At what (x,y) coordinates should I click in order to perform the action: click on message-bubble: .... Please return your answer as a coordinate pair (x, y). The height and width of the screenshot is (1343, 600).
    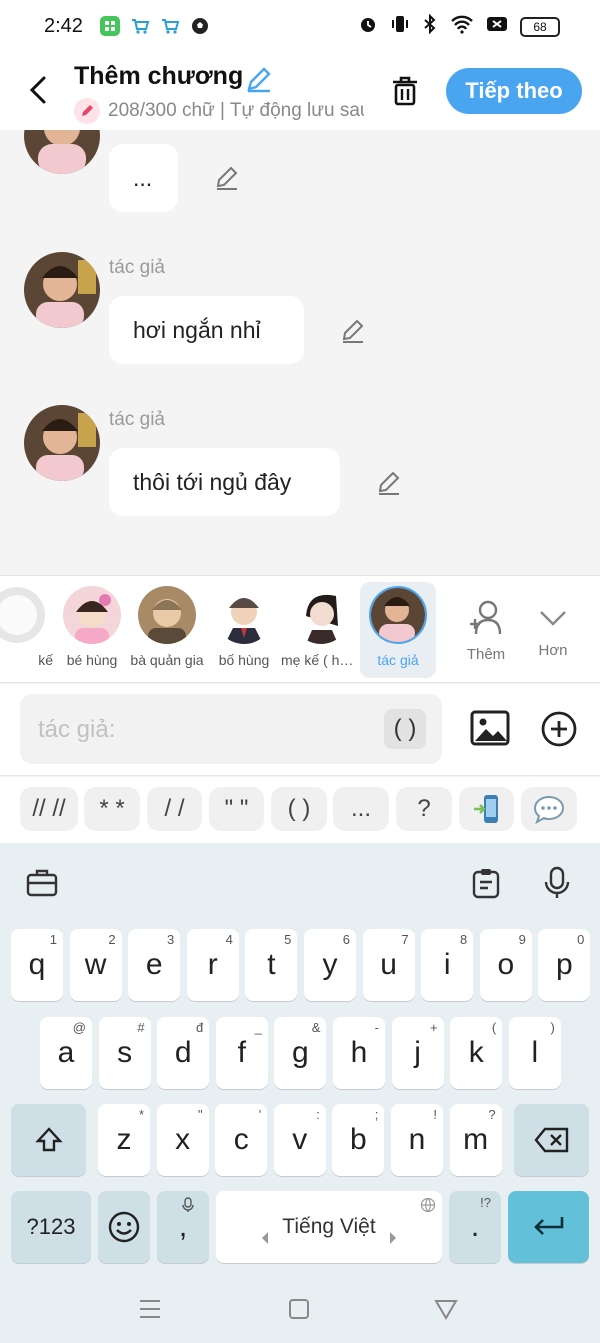
    Looking at the image, I should click on (143, 178).